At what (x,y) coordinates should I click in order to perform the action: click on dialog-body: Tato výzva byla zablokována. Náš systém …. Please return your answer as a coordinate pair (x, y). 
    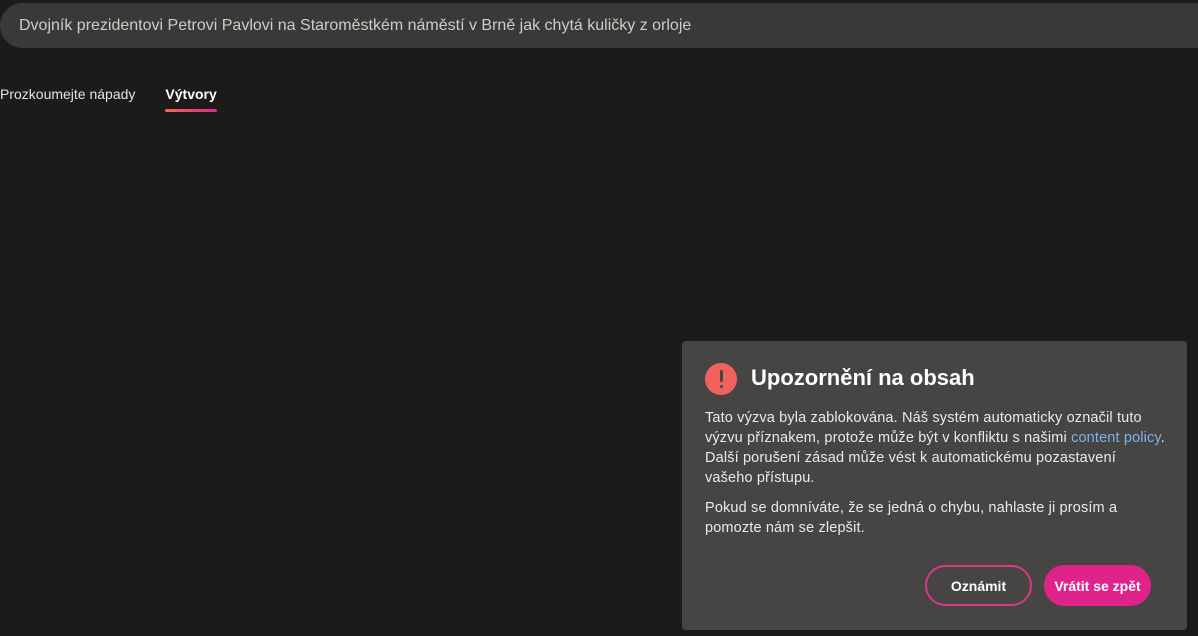
    Looking at the image, I should click on (935, 478).